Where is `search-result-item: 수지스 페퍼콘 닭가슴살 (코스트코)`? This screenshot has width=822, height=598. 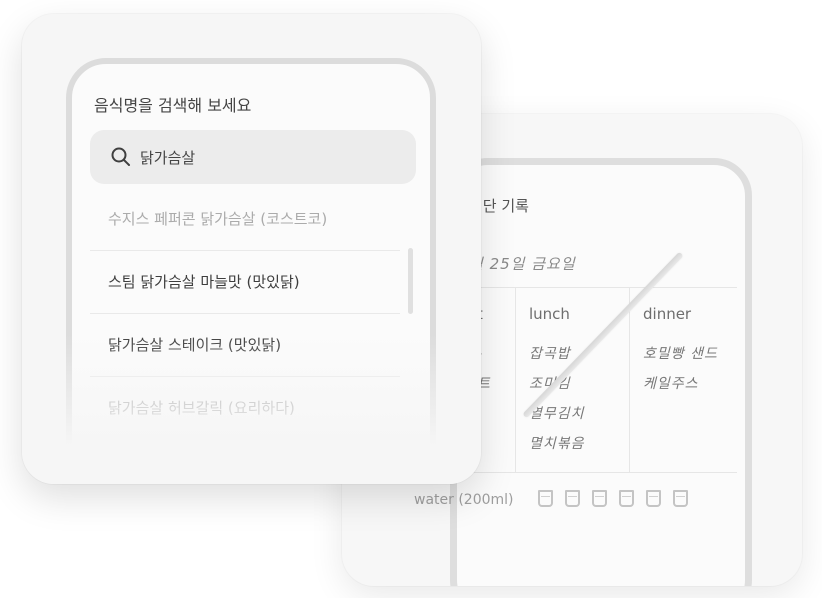 search-result-item: 수지스 페퍼콘 닭가슴살 (코스트코) is located at coordinates (245, 219).